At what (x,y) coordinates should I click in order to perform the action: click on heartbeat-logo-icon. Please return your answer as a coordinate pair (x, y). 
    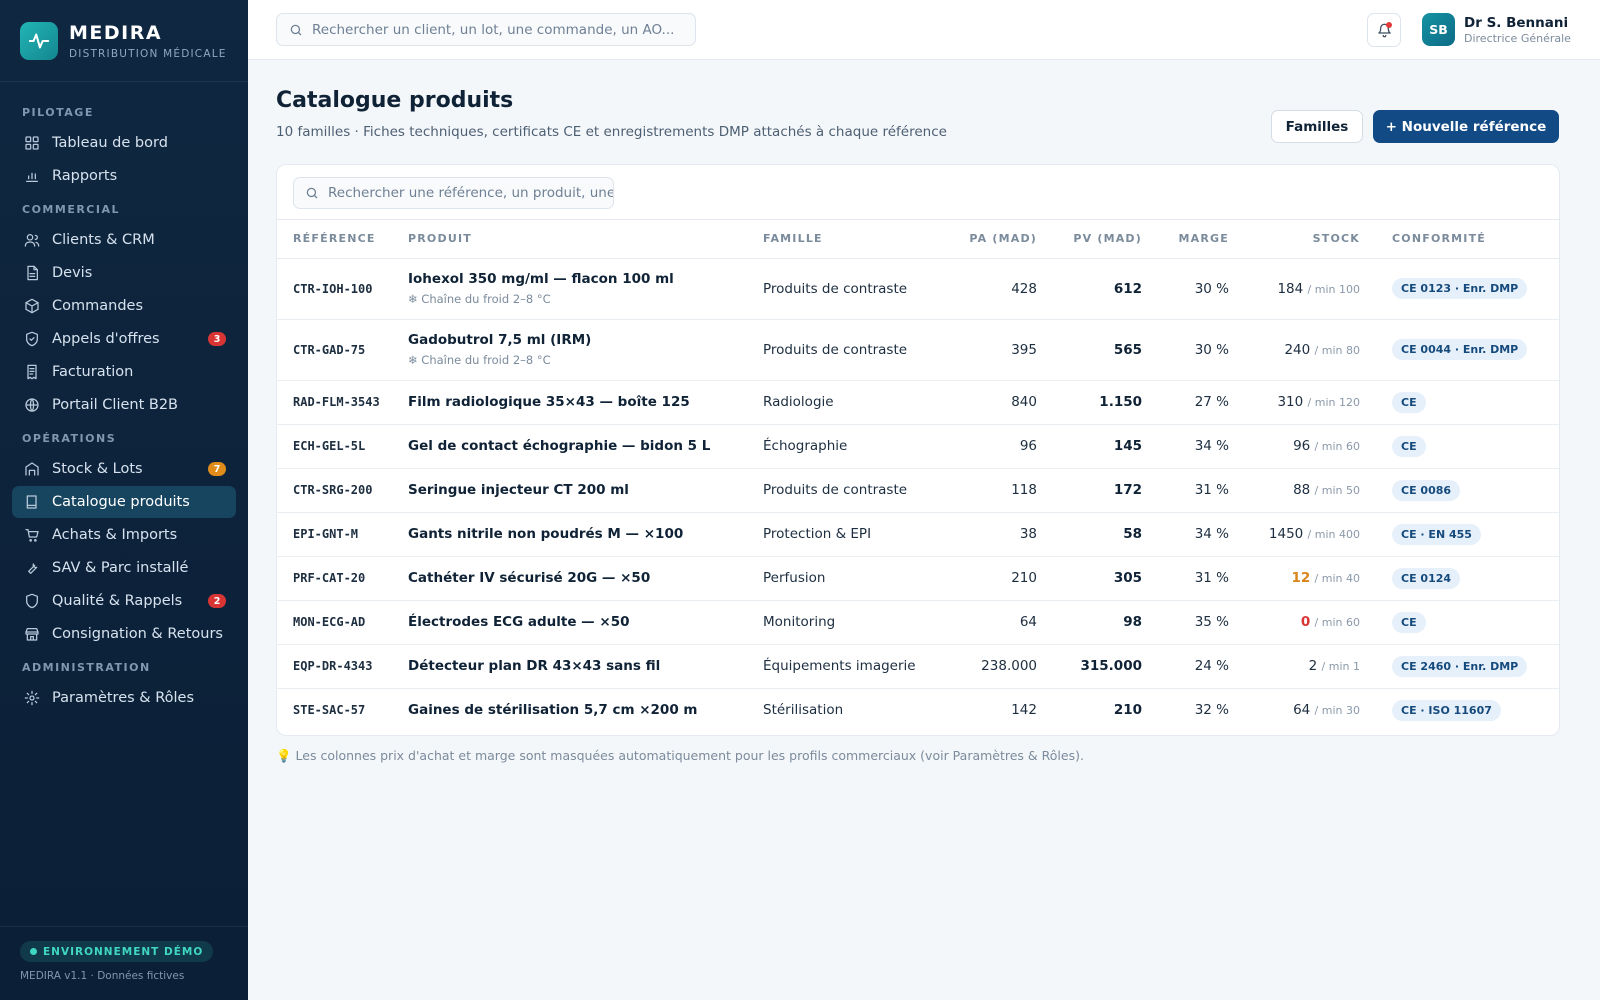
    Looking at the image, I should click on (39, 40).